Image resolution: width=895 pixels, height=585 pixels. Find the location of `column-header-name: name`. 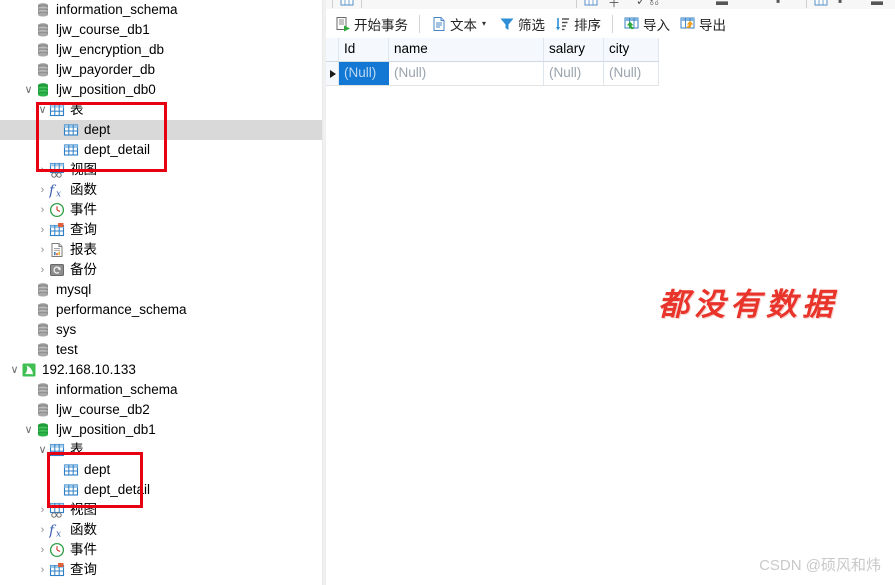

column-header-name: name is located at coordinates (466, 49).